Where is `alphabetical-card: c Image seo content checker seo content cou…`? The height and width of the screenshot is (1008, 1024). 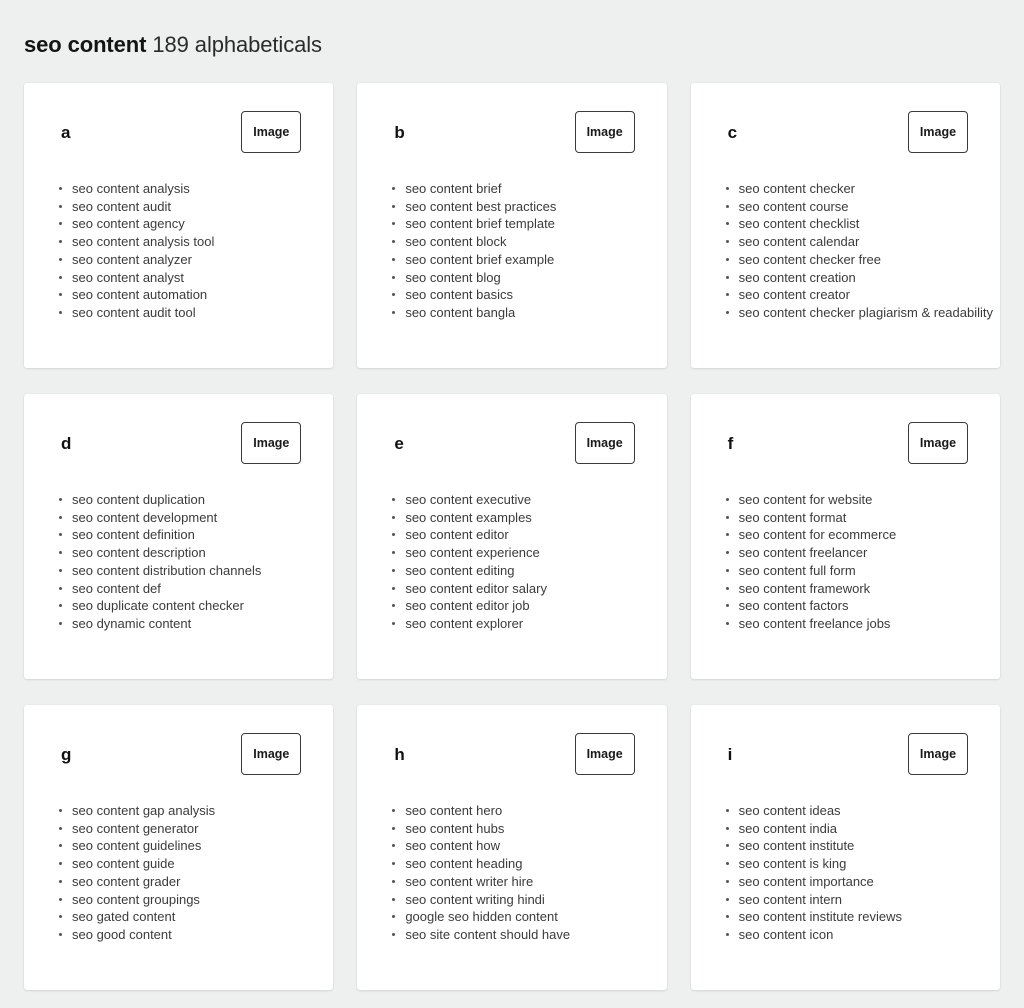 alphabetical-card: c Image seo content checker seo content cou… is located at coordinates (845, 225).